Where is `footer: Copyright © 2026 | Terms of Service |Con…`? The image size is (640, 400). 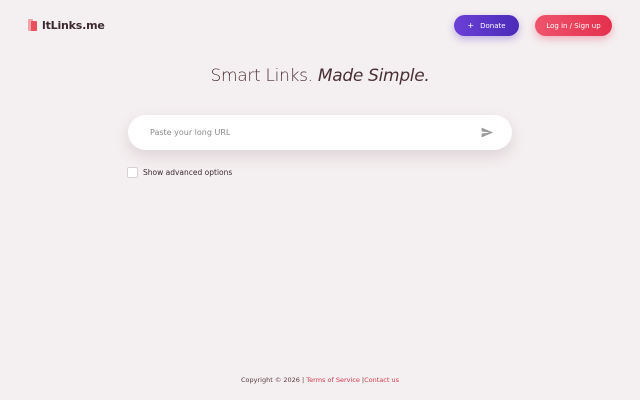
footer: Copyright © 2026 | Terms of Service |Con… is located at coordinates (320, 380).